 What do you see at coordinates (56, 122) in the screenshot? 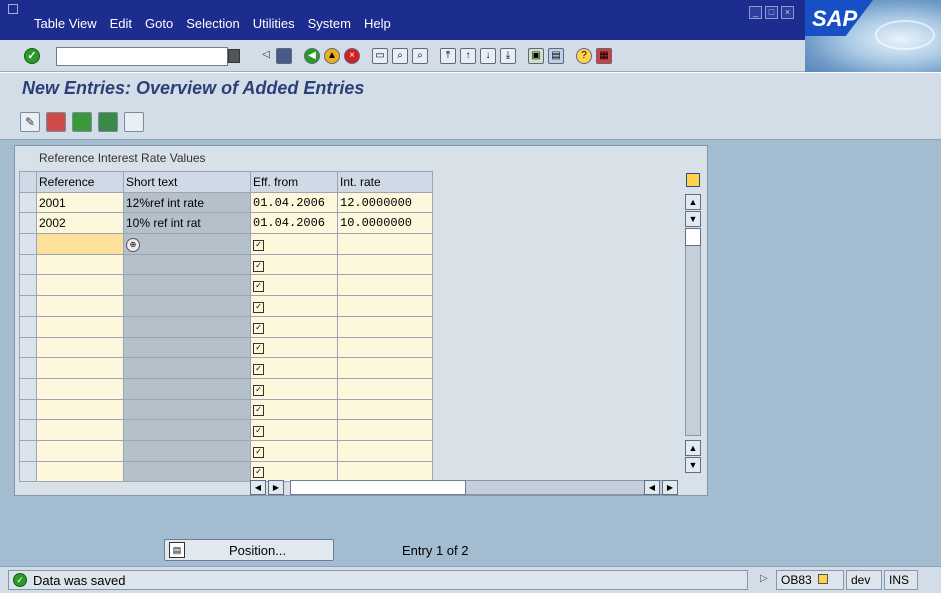
I see `delete-icon` at bounding box center [56, 122].